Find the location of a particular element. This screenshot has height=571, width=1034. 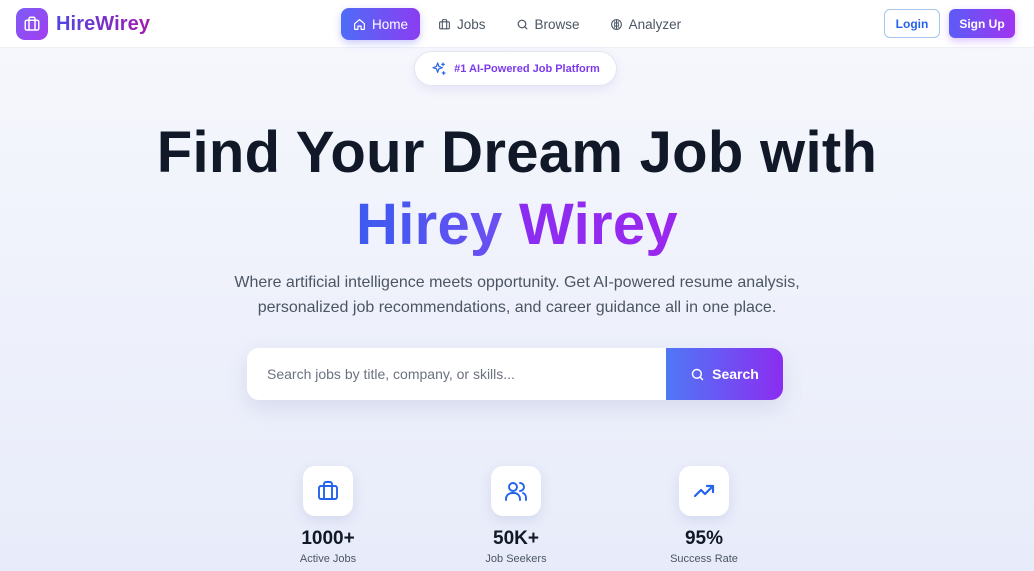

badge-label: #1 AI-Powered Job Platform is located at coordinates (527, 68).